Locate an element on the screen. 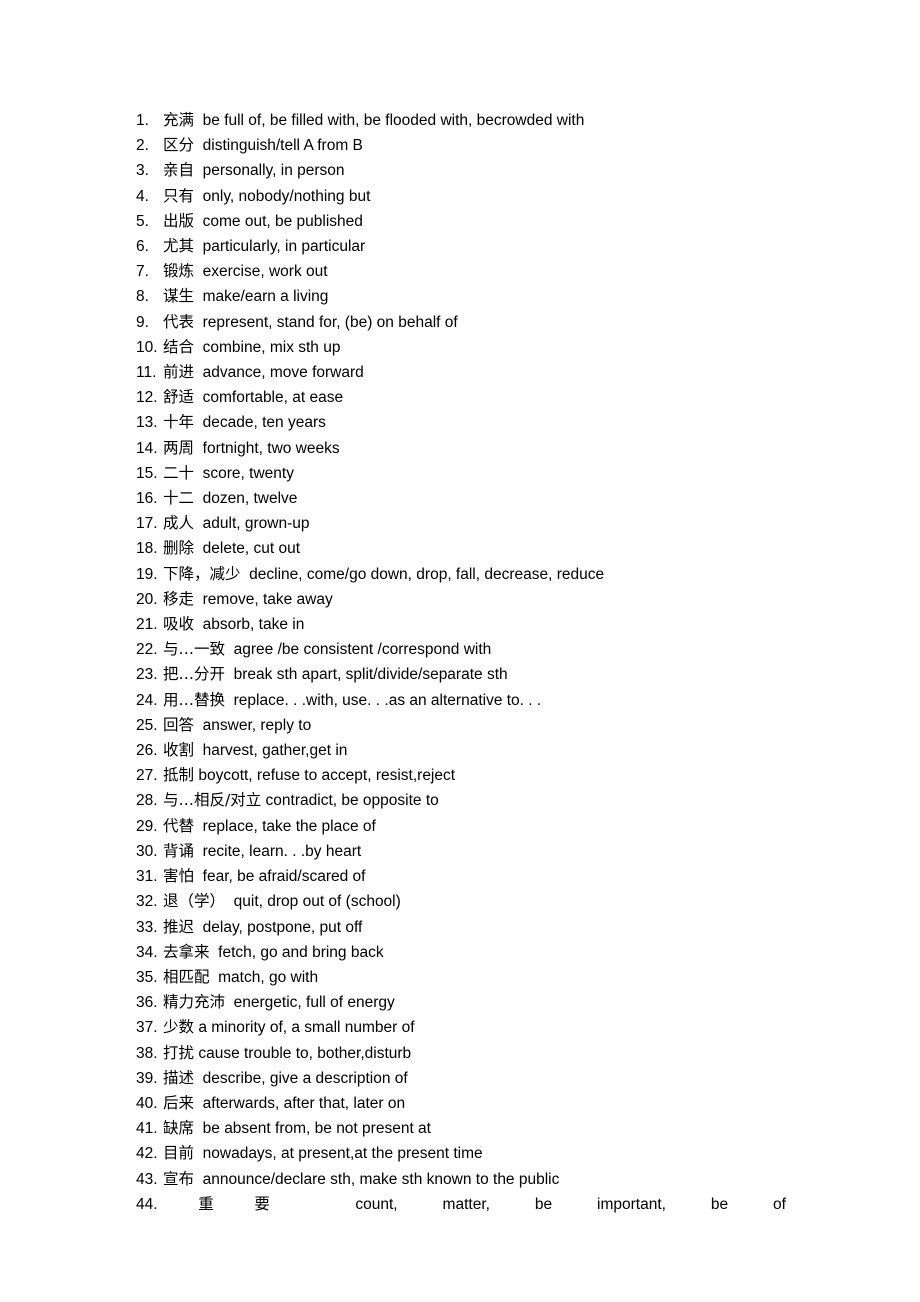  entry-gloss-english: fortnight, two weeks is located at coordinates (271, 448).